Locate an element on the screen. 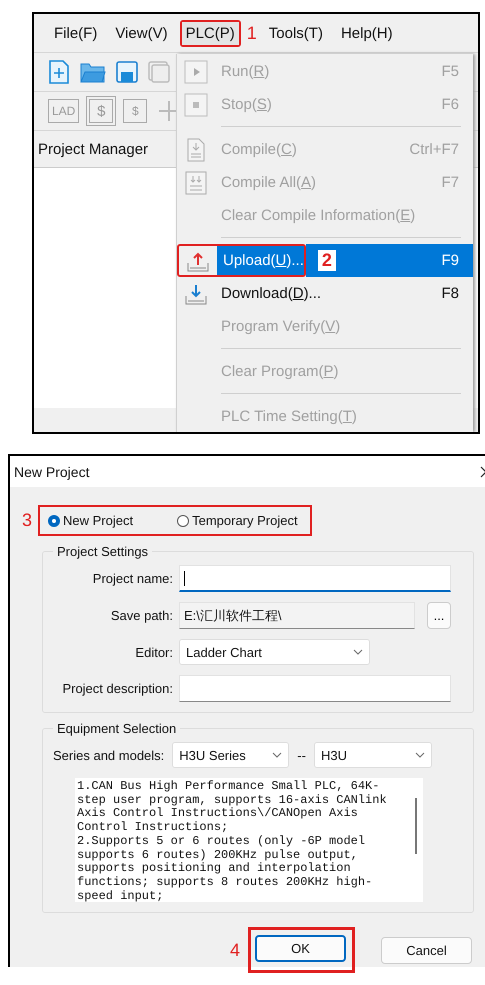 The image size is (485, 985). document-arrow-icon is located at coordinates (196, 150).